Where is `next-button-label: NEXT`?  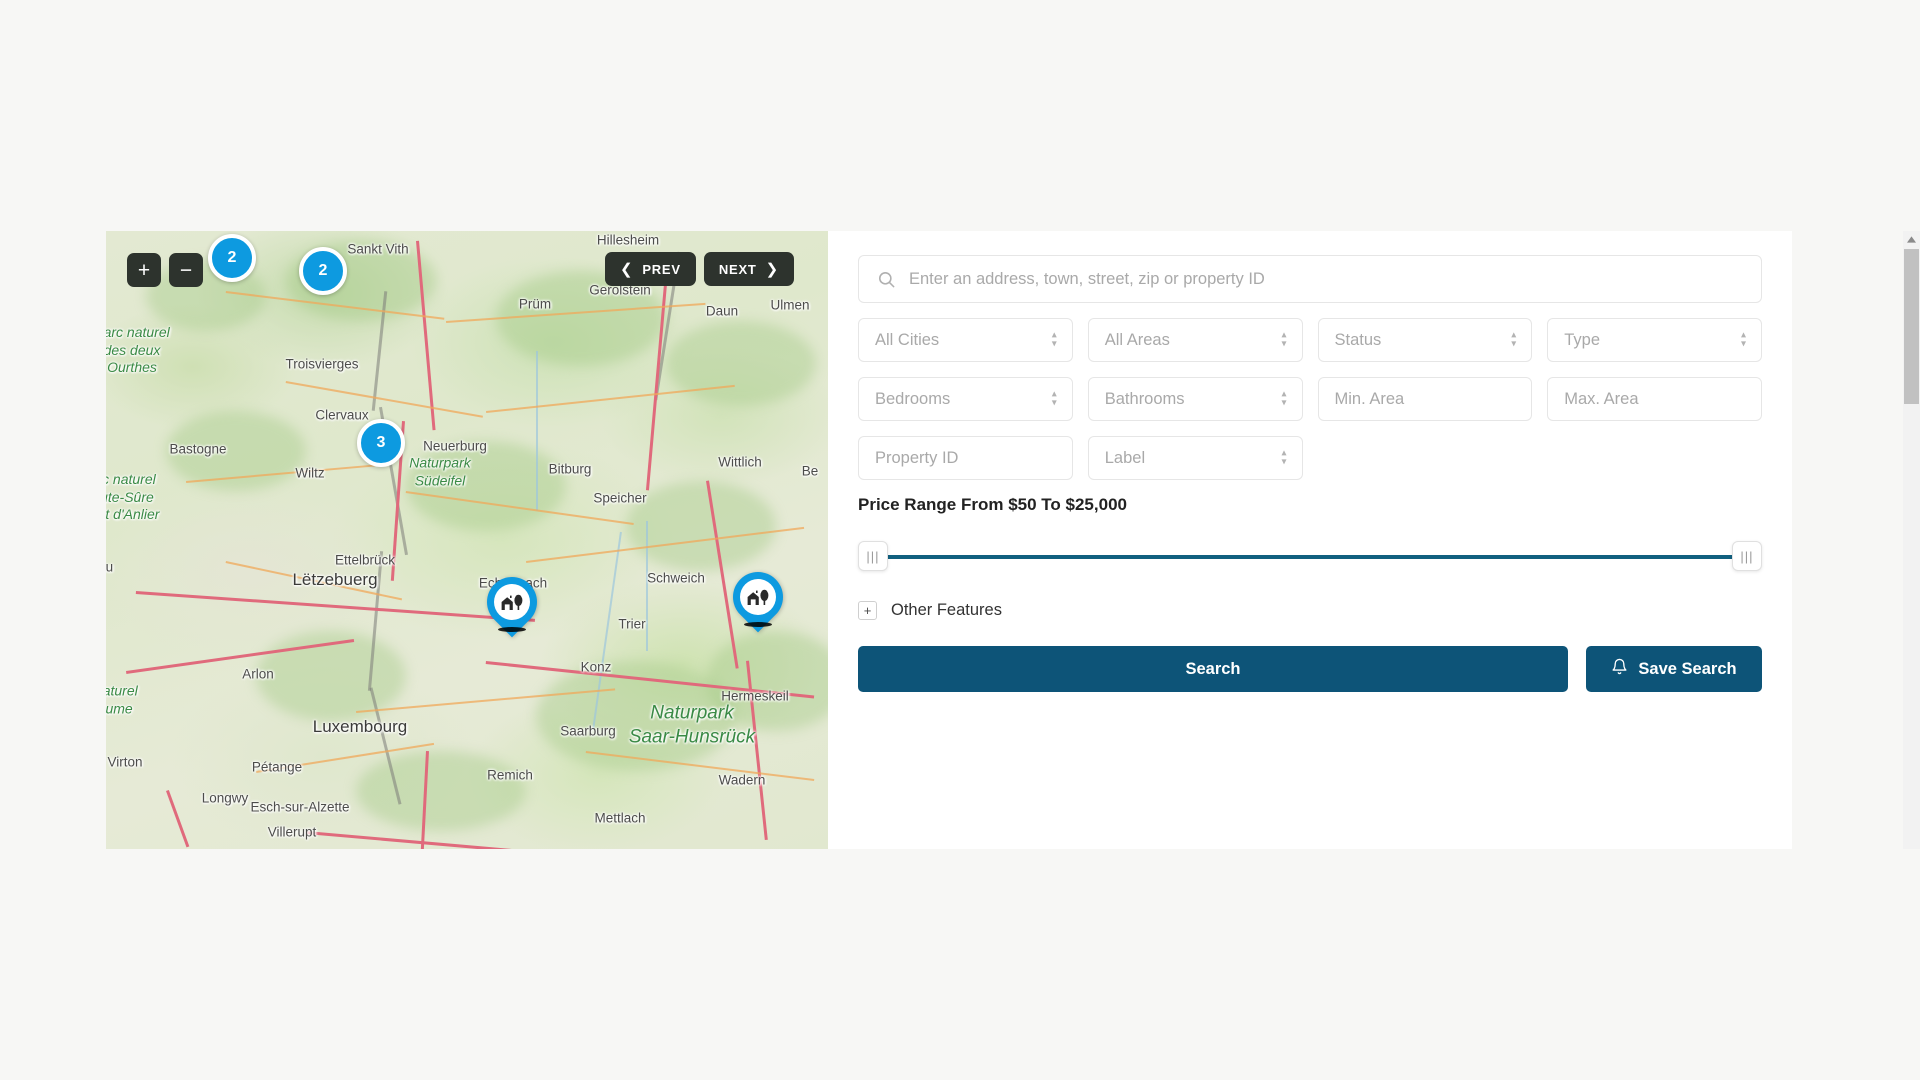
next-button-label: NEXT is located at coordinates (737, 269).